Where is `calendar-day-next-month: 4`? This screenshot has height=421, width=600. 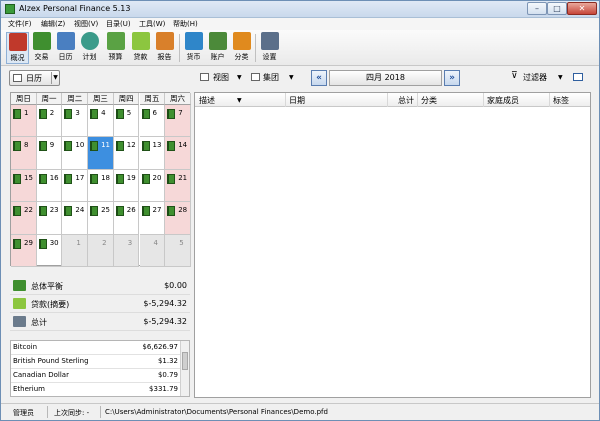
calendar-day-next-month: 4 is located at coordinates (152, 250).